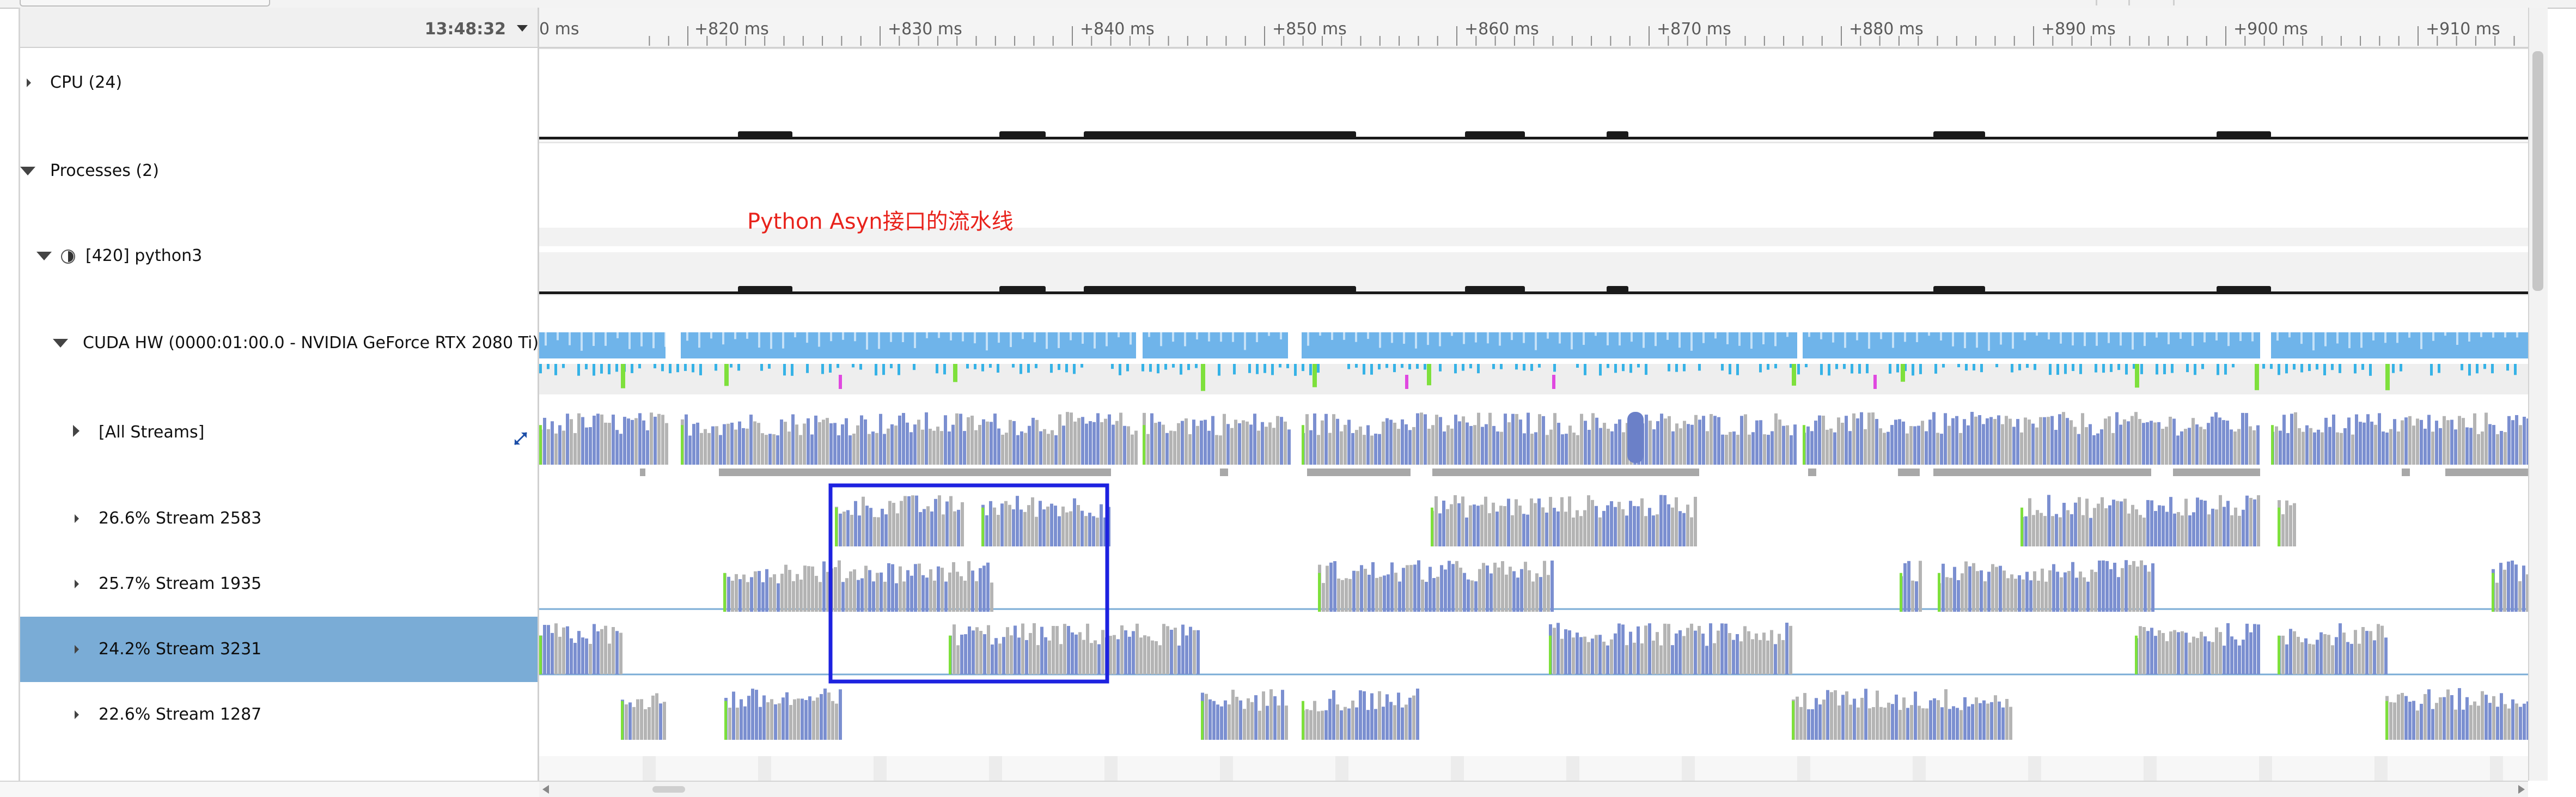  What do you see at coordinates (1533, 789) in the screenshot?
I see `horizontal-scrollbar` at bounding box center [1533, 789].